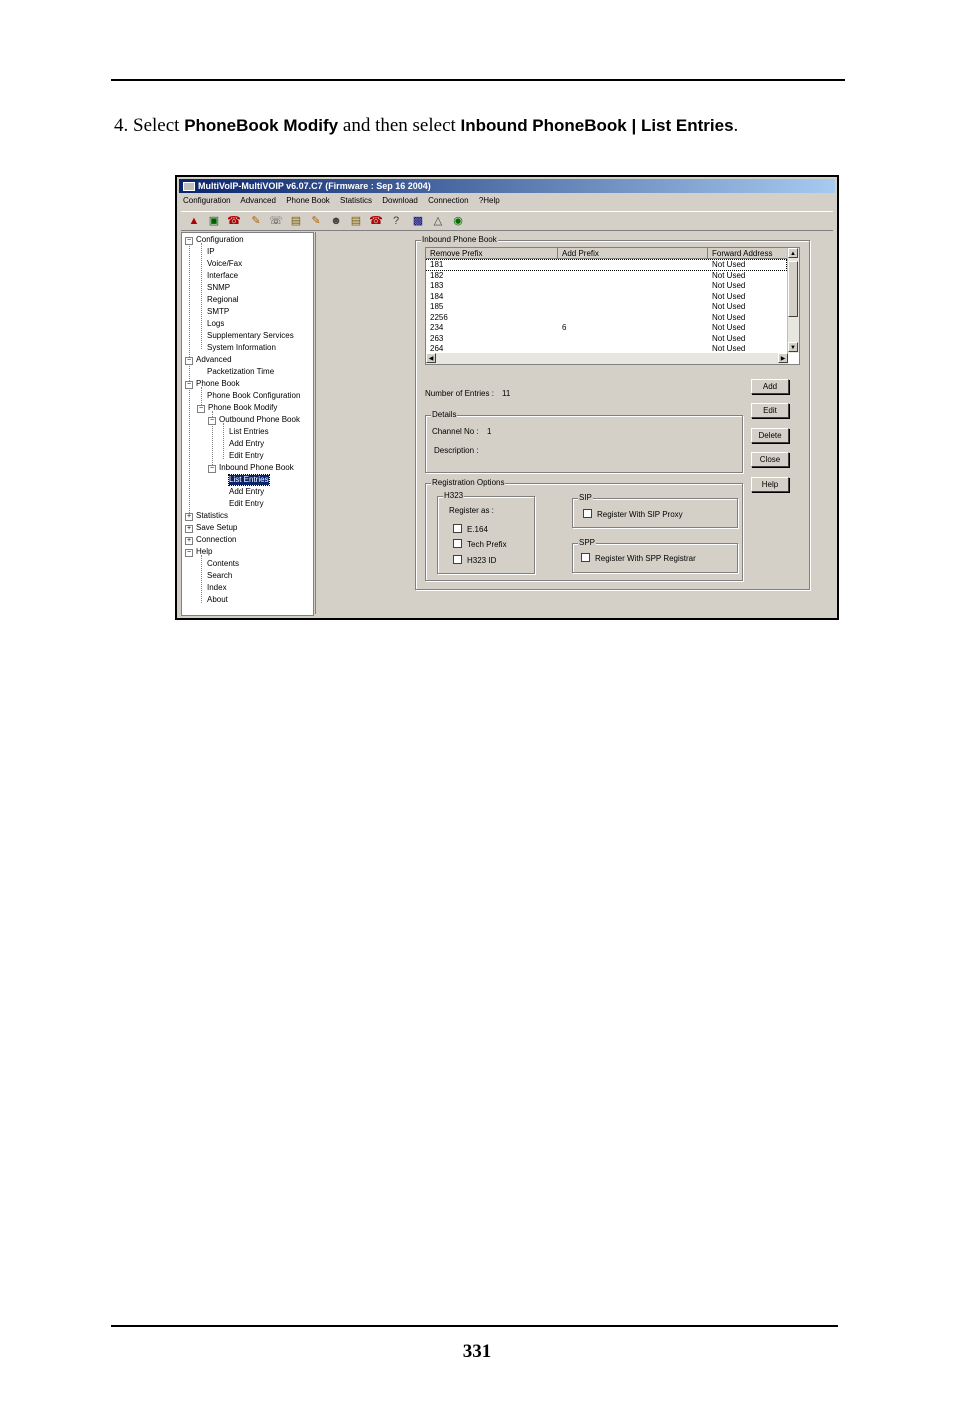 The width and height of the screenshot is (954, 1409). Describe the element at coordinates (770, 484) in the screenshot. I see `help-button: Help` at that location.